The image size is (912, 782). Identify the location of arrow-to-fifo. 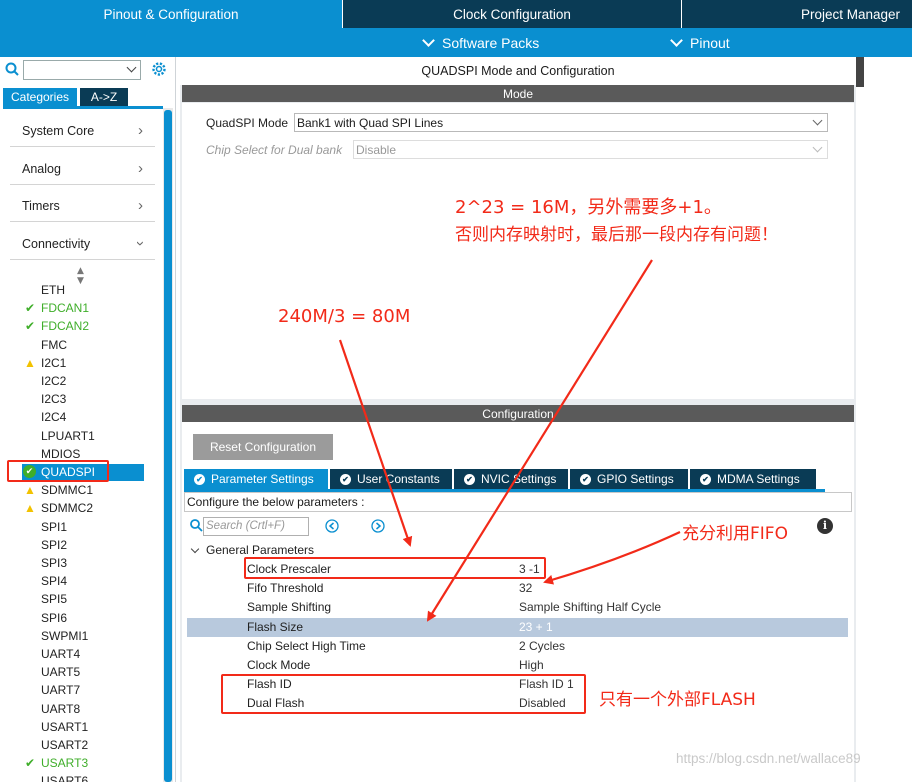
(612, 558).